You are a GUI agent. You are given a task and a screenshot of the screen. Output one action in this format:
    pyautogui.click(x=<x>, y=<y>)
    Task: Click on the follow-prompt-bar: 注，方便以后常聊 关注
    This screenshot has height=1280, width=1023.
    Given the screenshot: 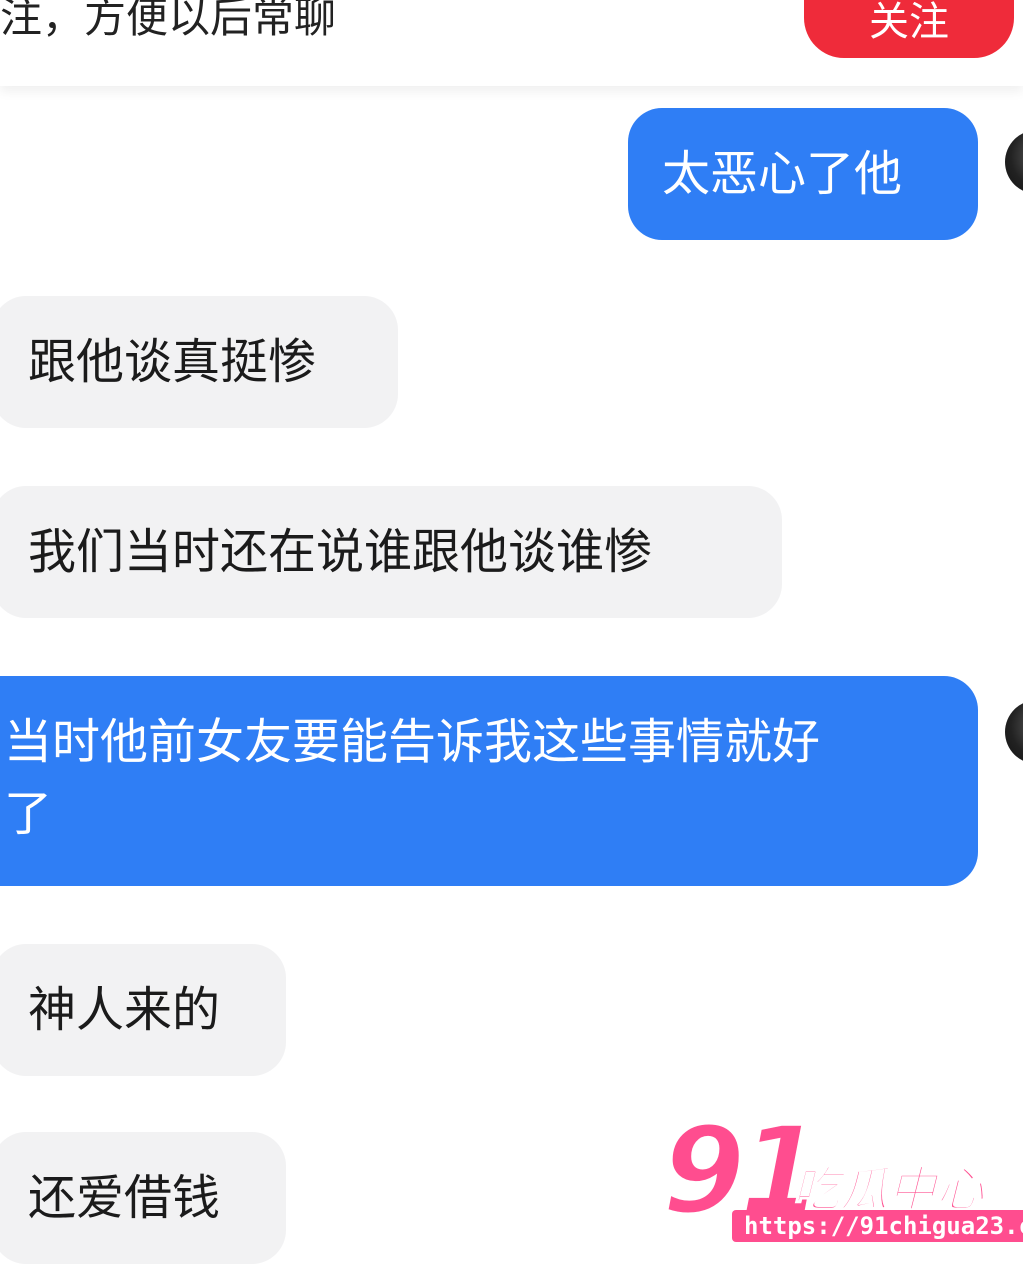 What is the action you would take?
    pyautogui.click(x=511, y=43)
    